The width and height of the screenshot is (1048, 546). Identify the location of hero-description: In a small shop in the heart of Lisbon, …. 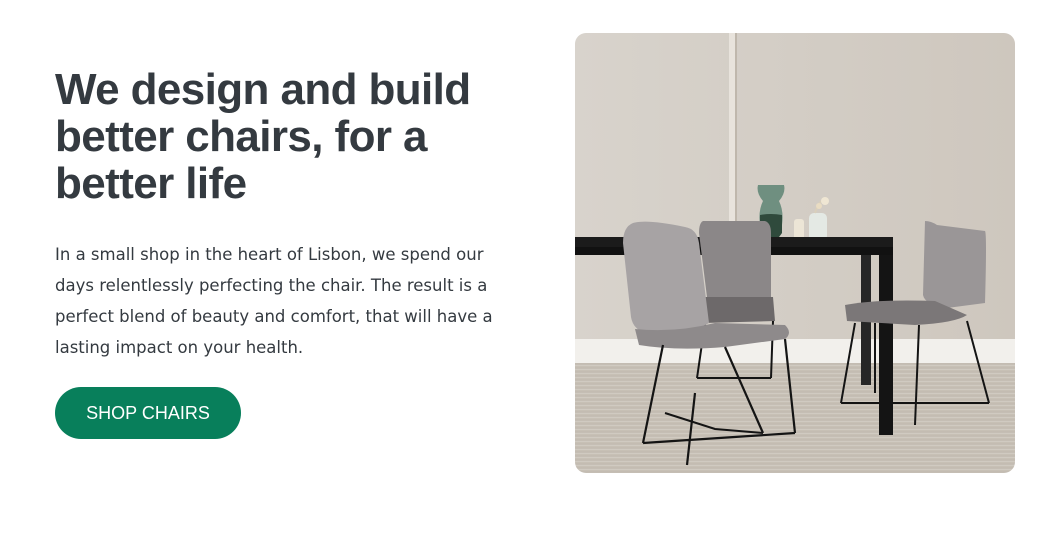
(274, 301).